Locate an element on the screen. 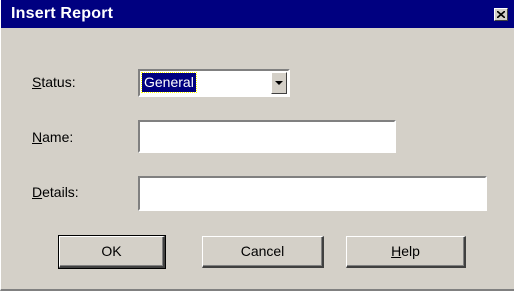  status-selected-value: General is located at coordinates (169, 82).